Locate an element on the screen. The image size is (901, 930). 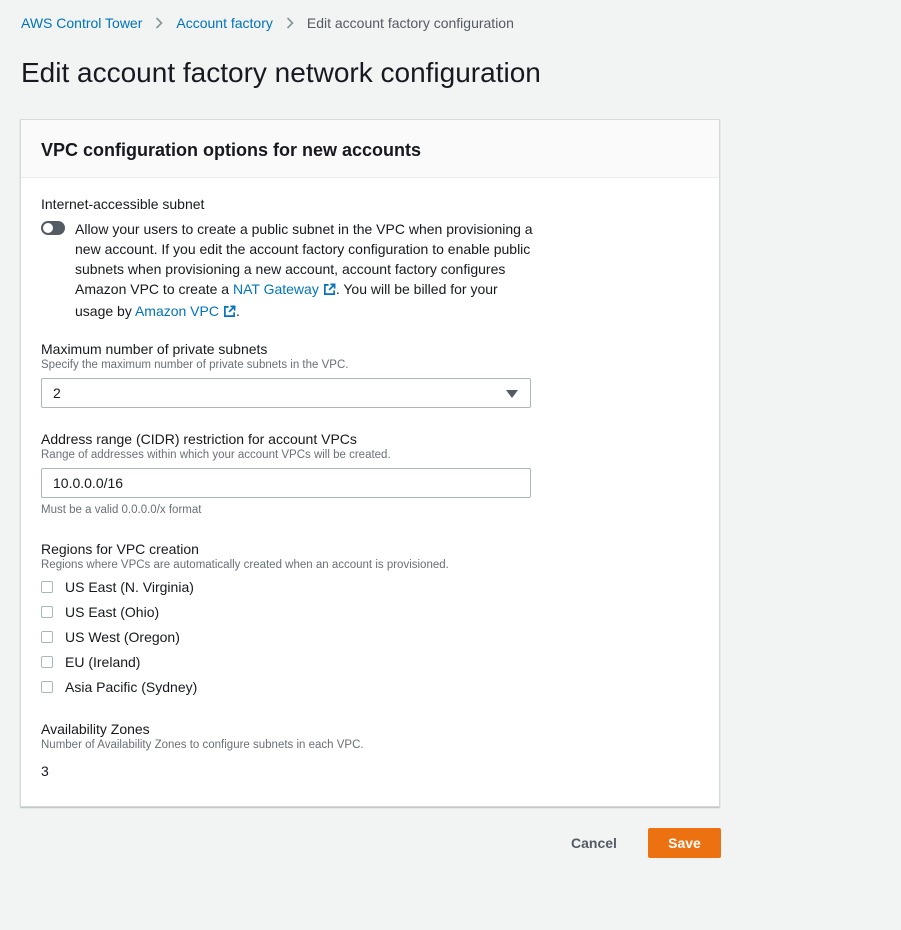
region-option-us-east-1: US East (N. Virginia) is located at coordinates (245, 586).